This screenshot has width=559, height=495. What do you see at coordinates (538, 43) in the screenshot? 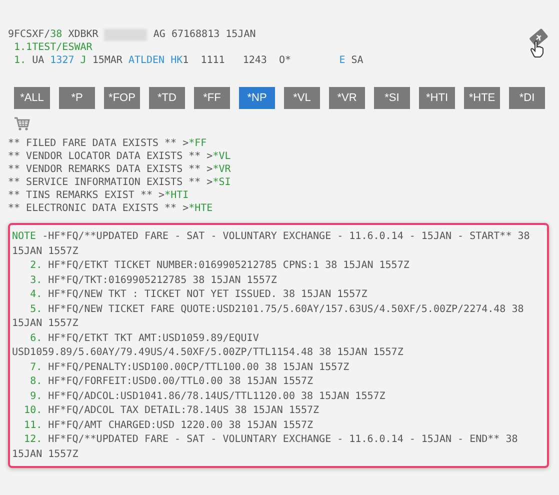
I see `ticket-hand-icon` at bounding box center [538, 43].